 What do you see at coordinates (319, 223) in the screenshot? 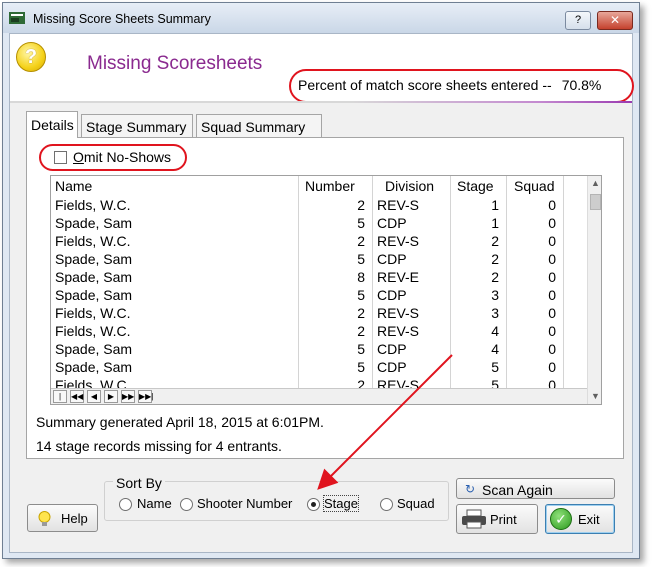
I see `table-row: Spade, Sam 5 CDP 1 0` at bounding box center [319, 223].